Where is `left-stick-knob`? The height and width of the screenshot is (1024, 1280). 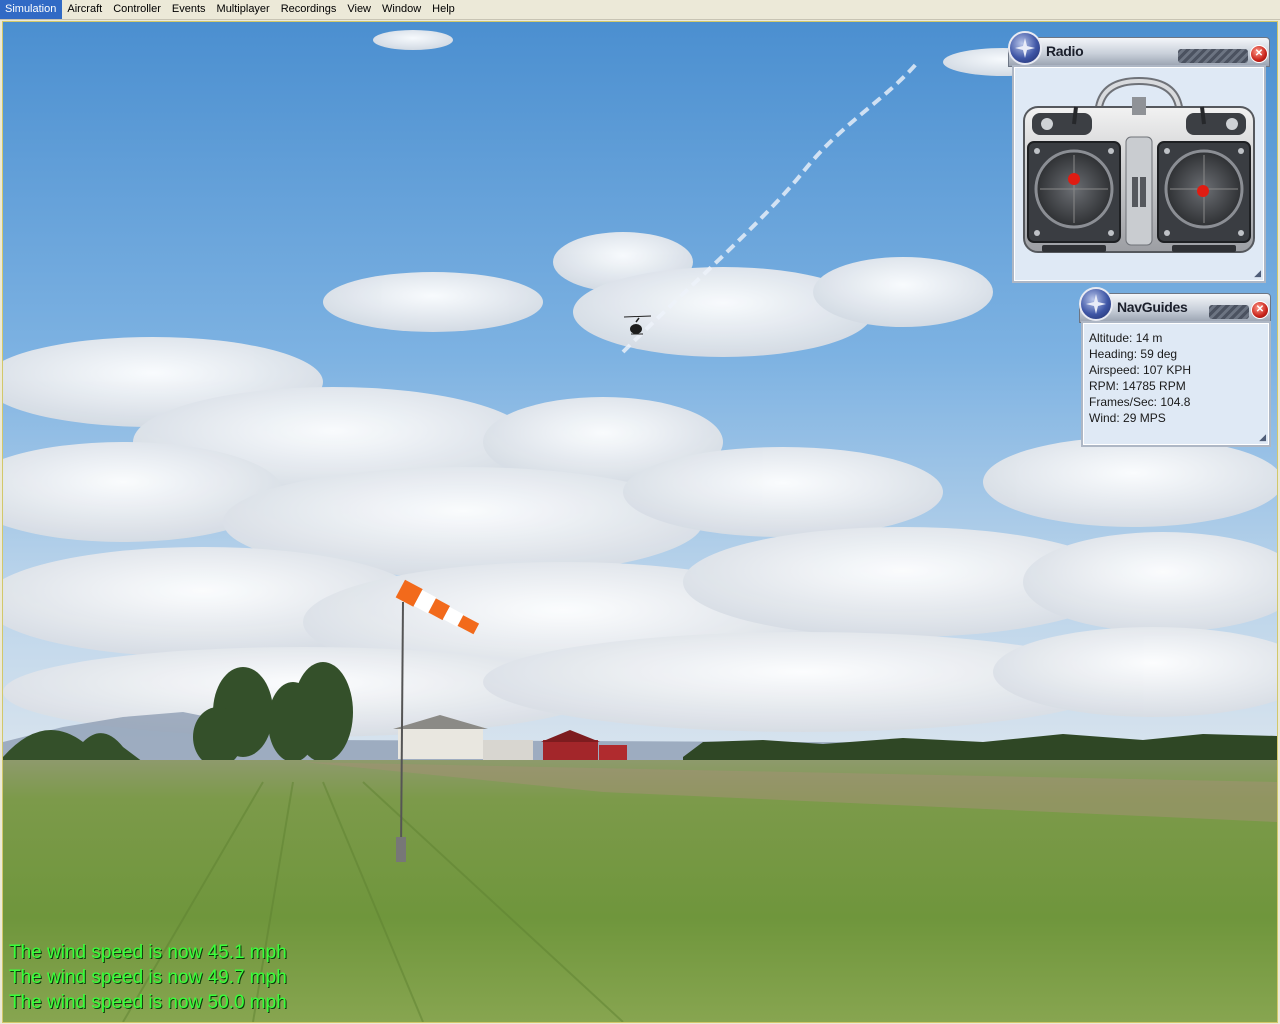
left-stick-knob is located at coordinates (1074, 179).